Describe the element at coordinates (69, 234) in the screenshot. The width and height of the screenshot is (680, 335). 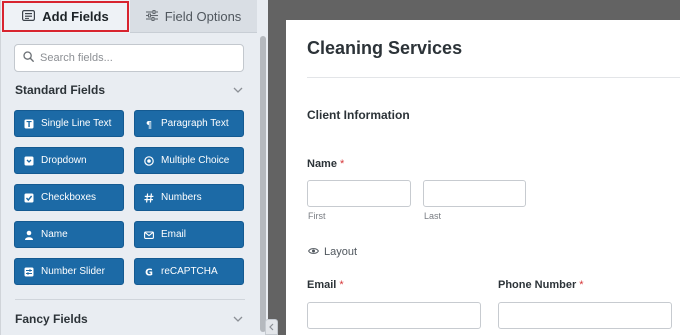
I see `field-button-name: Name` at that location.